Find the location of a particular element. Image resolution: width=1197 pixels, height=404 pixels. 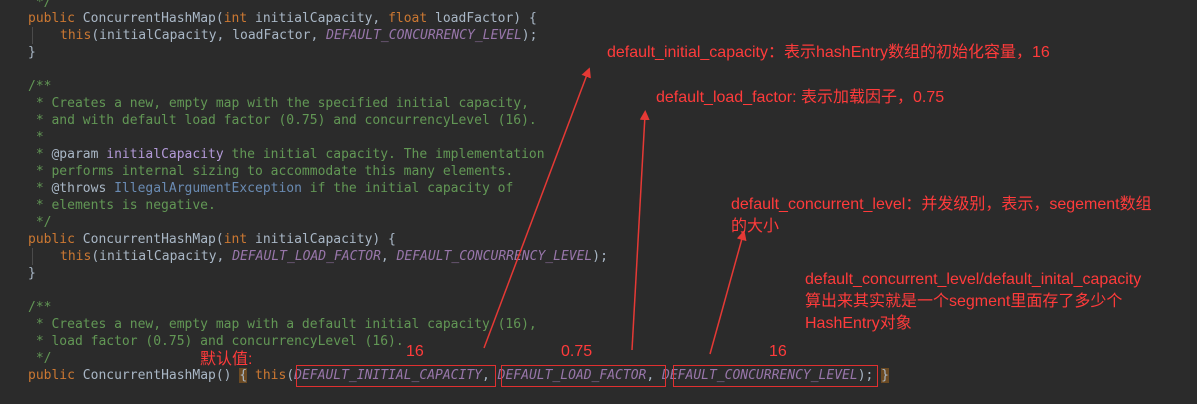

annotation-load-factor: default_load_factor: 表示加载因子，0.75 is located at coordinates (800, 97).